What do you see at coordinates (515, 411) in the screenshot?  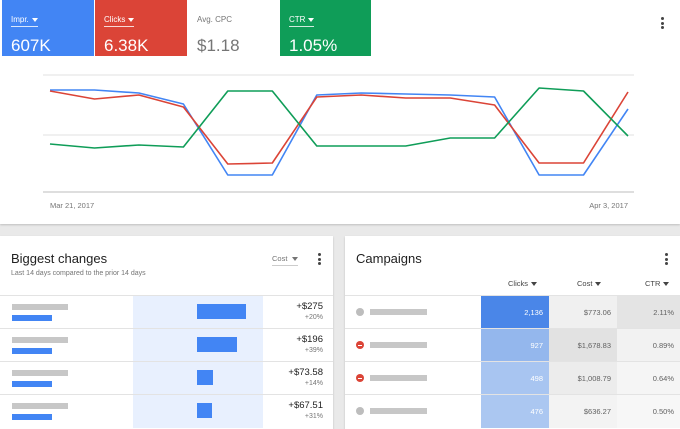 I see `cell-clicks: 476` at bounding box center [515, 411].